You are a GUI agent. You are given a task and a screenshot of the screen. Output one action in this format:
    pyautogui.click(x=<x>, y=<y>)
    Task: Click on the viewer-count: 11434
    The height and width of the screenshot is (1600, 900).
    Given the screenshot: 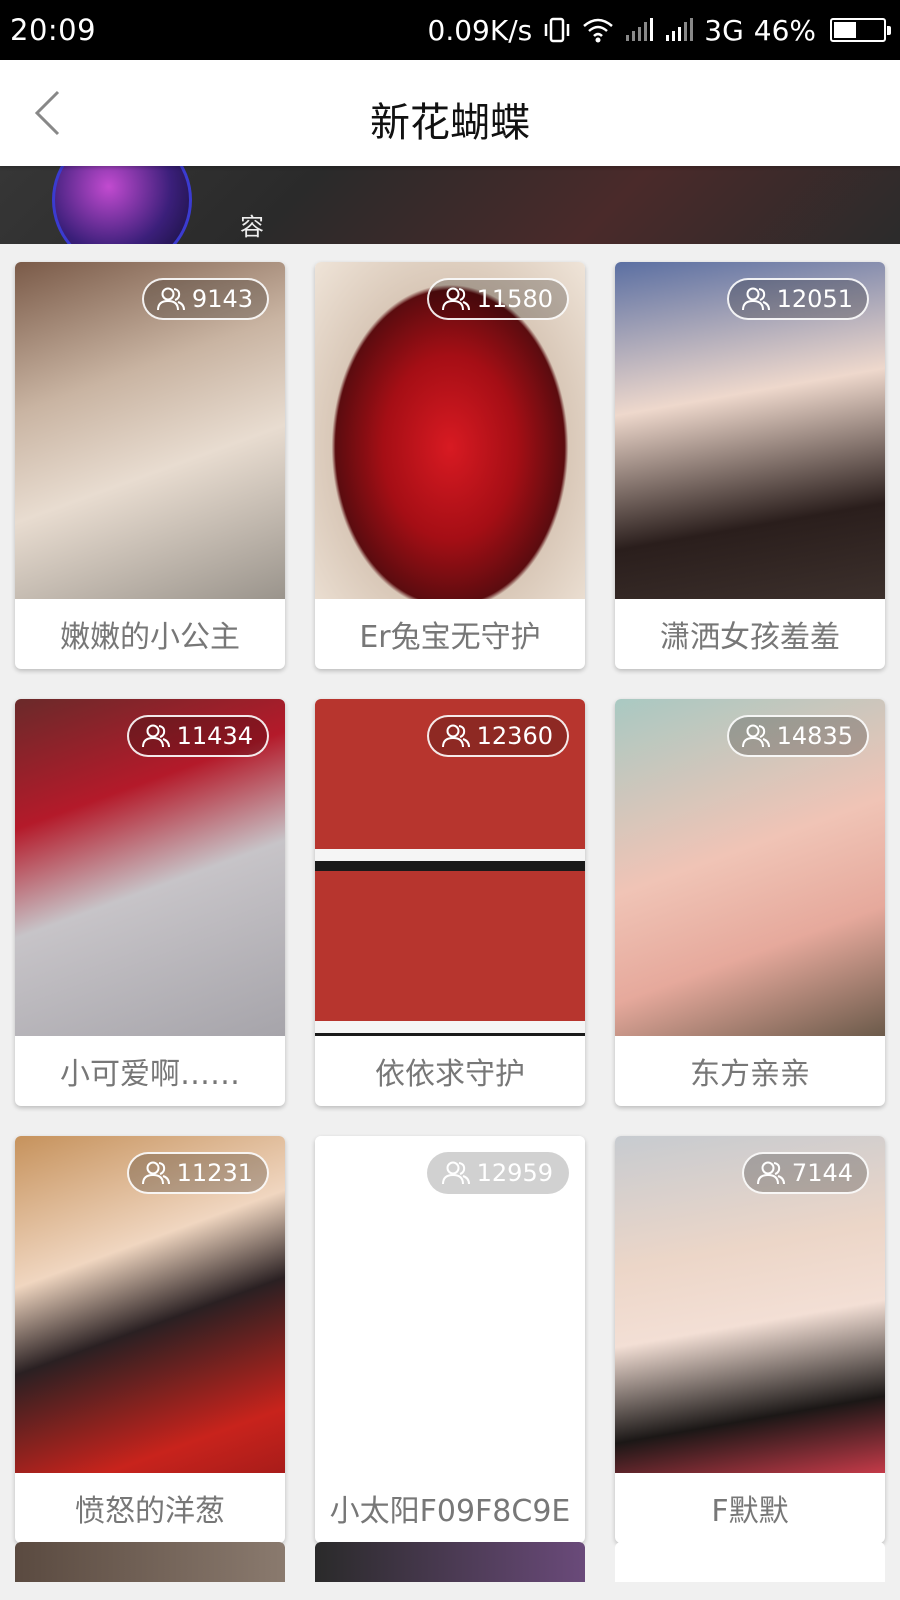 What is the action you would take?
    pyautogui.click(x=214, y=736)
    